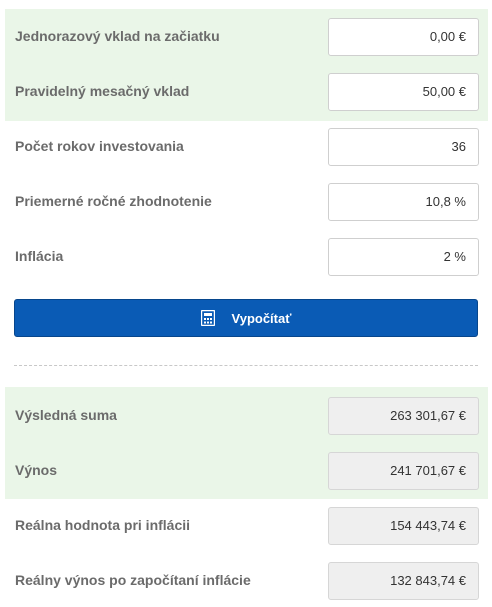  What do you see at coordinates (117, 36) in the screenshot?
I see `initial-deposit-label: Jednorazový vklad na začiatku` at bounding box center [117, 36].